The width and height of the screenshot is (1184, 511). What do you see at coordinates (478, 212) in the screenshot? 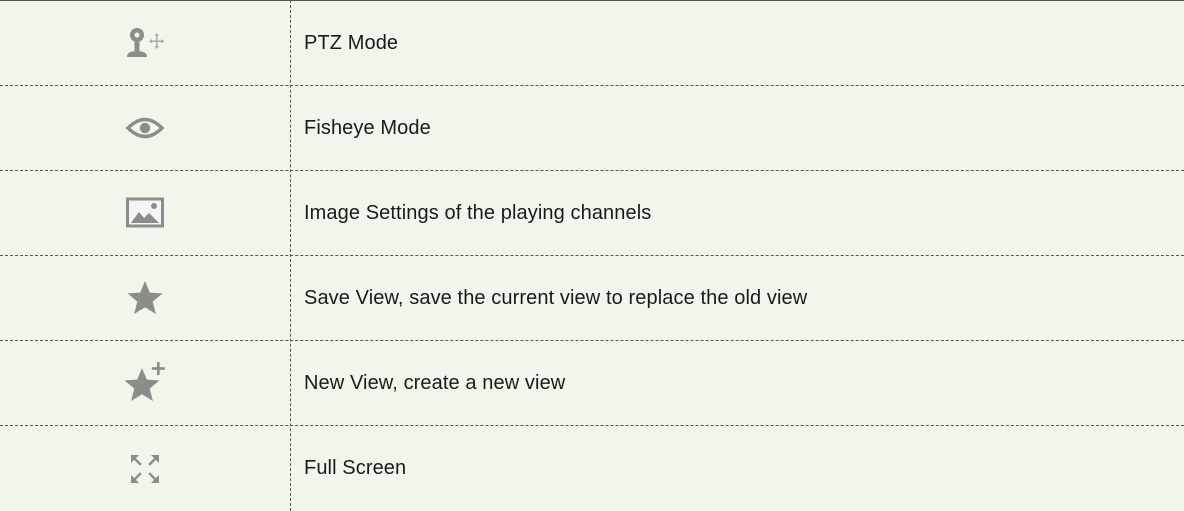
I see `row-description: Image Settings of the playing channels` at bounding box center [478, 212].